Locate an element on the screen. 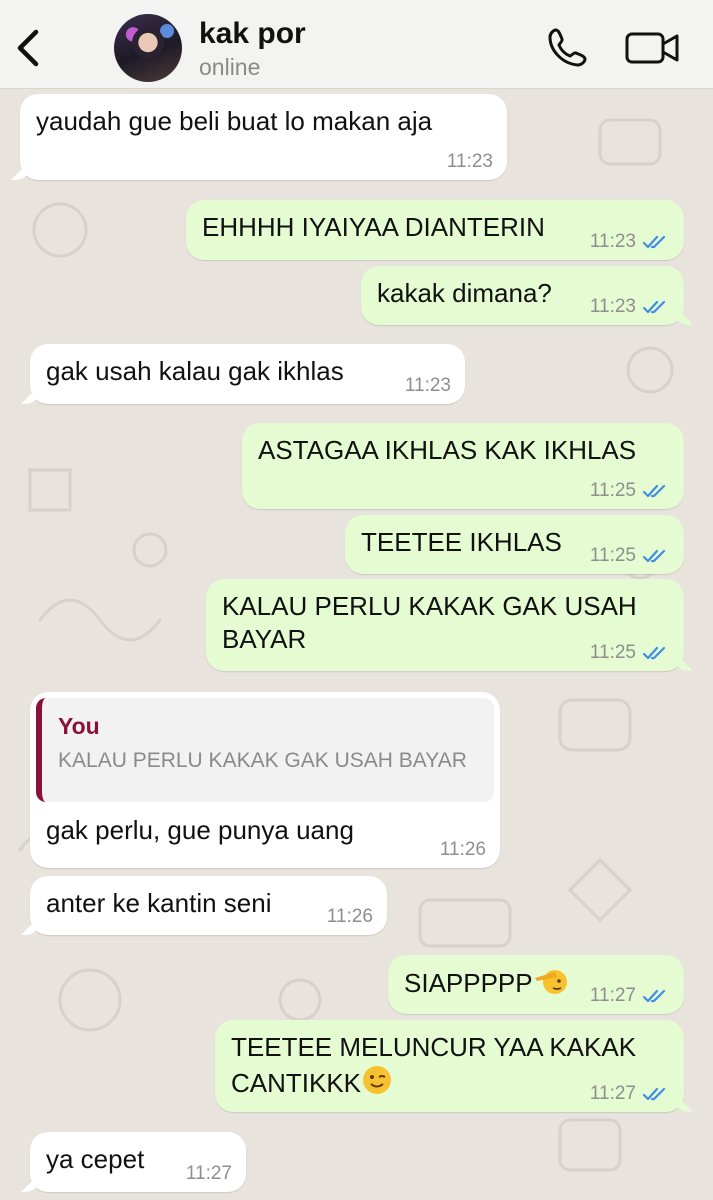 Image resolution: width=713 pixels, height=1200 pixels. saluting-face-emoji-icon is located at coordinates (550, 982).